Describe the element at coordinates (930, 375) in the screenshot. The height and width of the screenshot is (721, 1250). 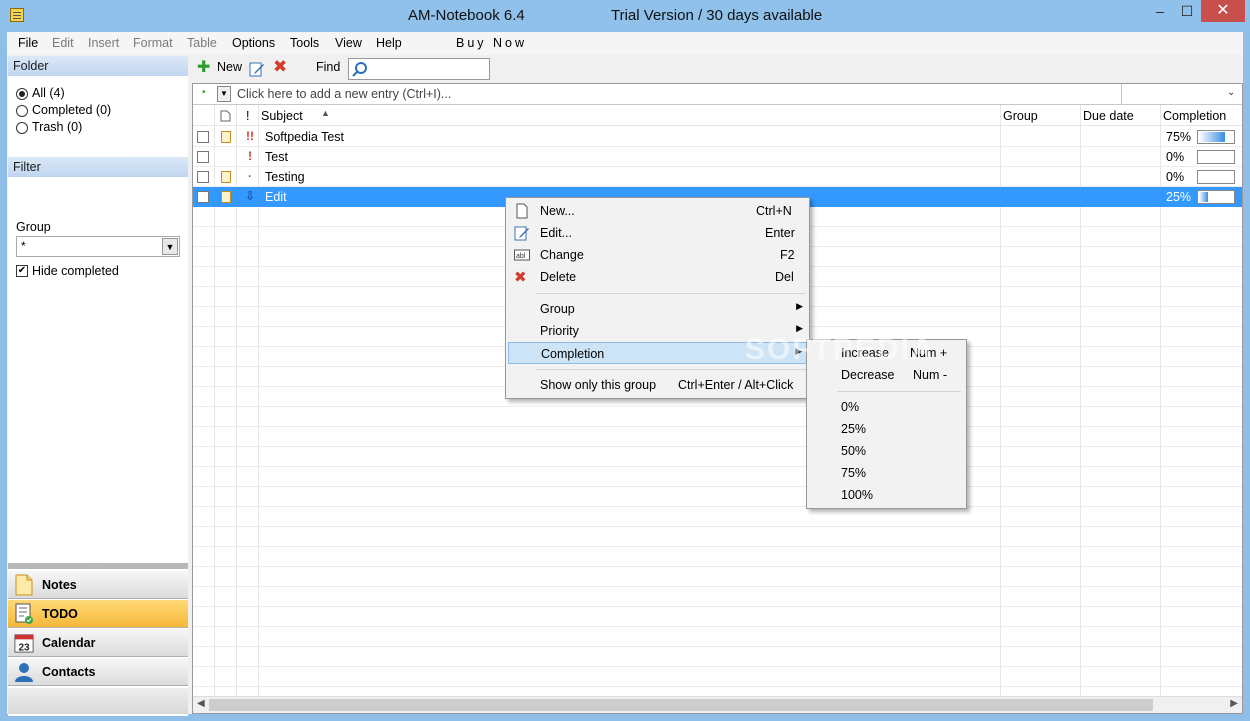
I see `completion-decrease-shortcut: Num -` at that location.